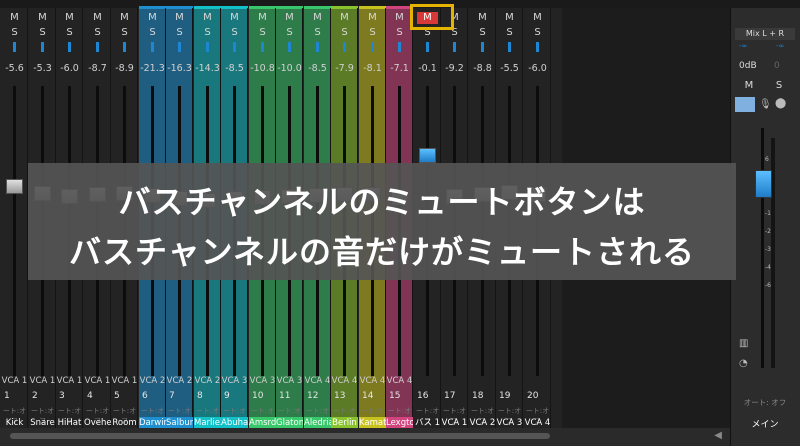 The image size is (800, 446). Describe the element at coordinates (745, 104) in the screenshot. I see `mode-icon` at that location.